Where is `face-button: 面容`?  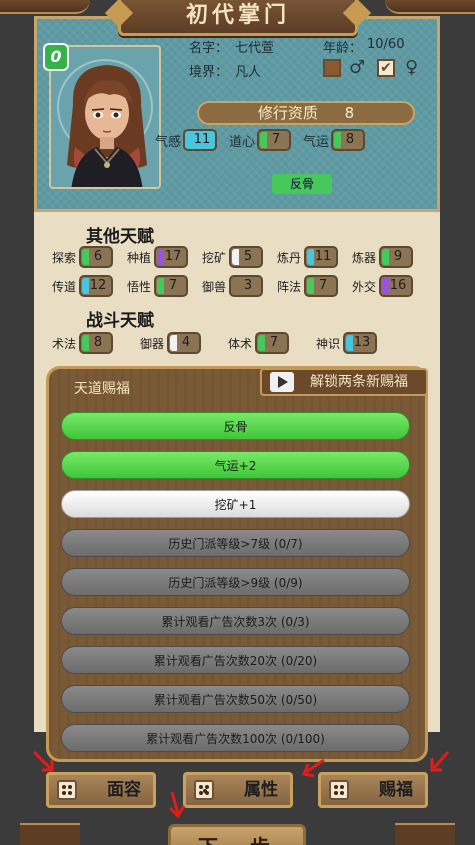 face-button: 面容 is located at coordinates (101, 790).